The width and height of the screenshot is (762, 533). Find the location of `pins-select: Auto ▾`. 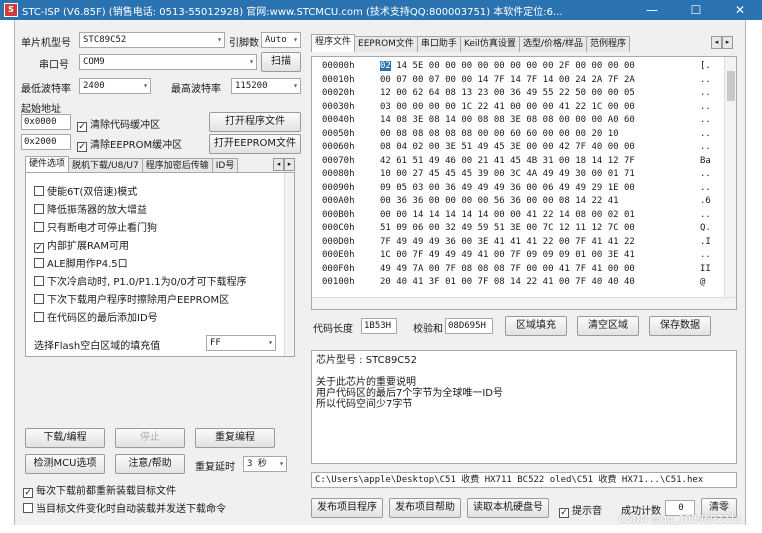

pins-select: Auto ▾ is located at coordinates (281, 40).